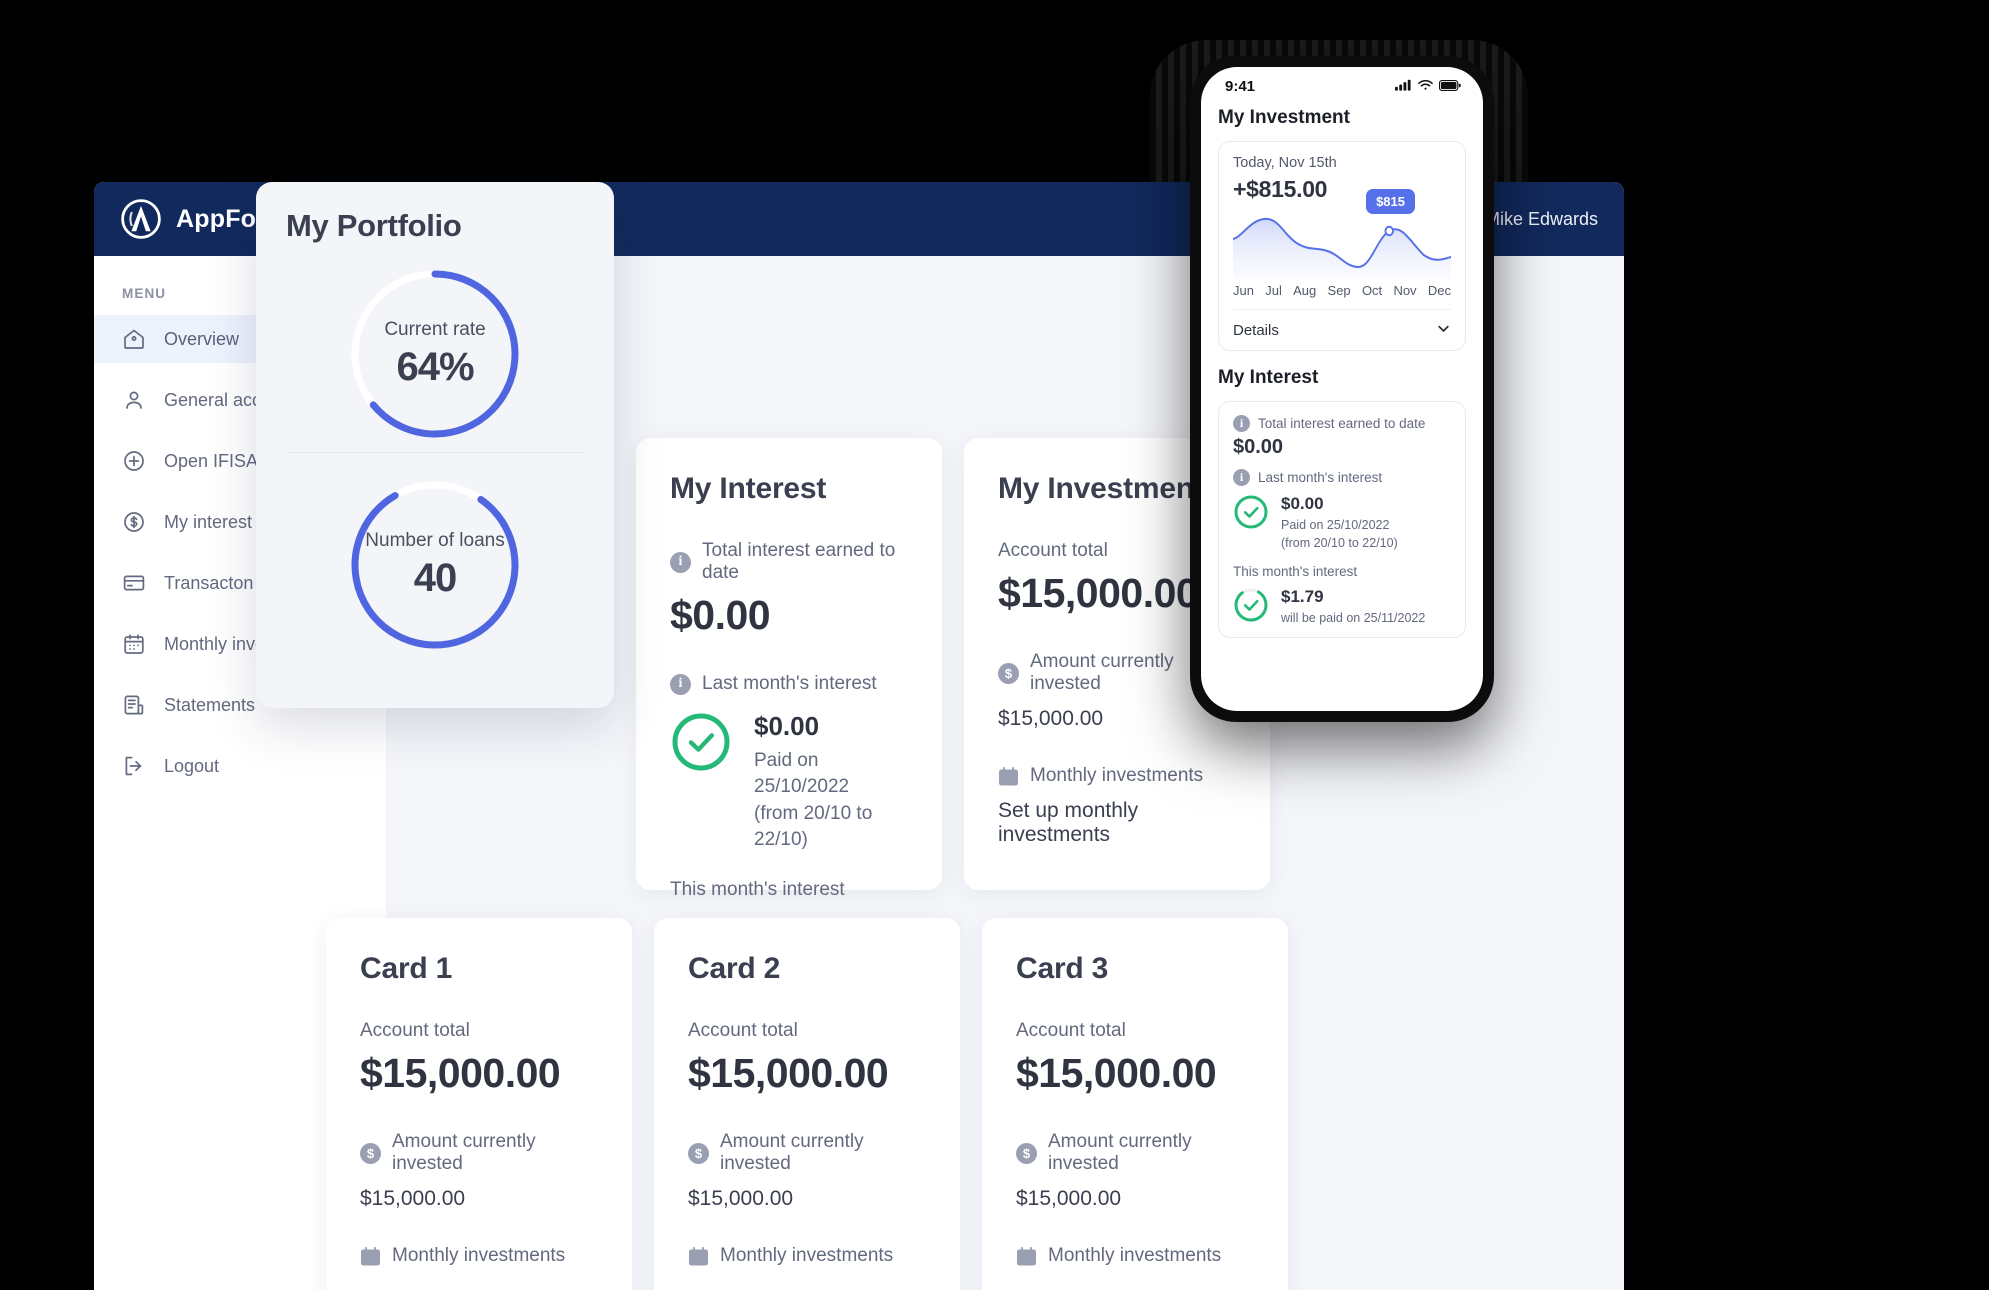  Describe the element at coordinates (134, 339) in the screenshot. I see `home-icon` at that location.